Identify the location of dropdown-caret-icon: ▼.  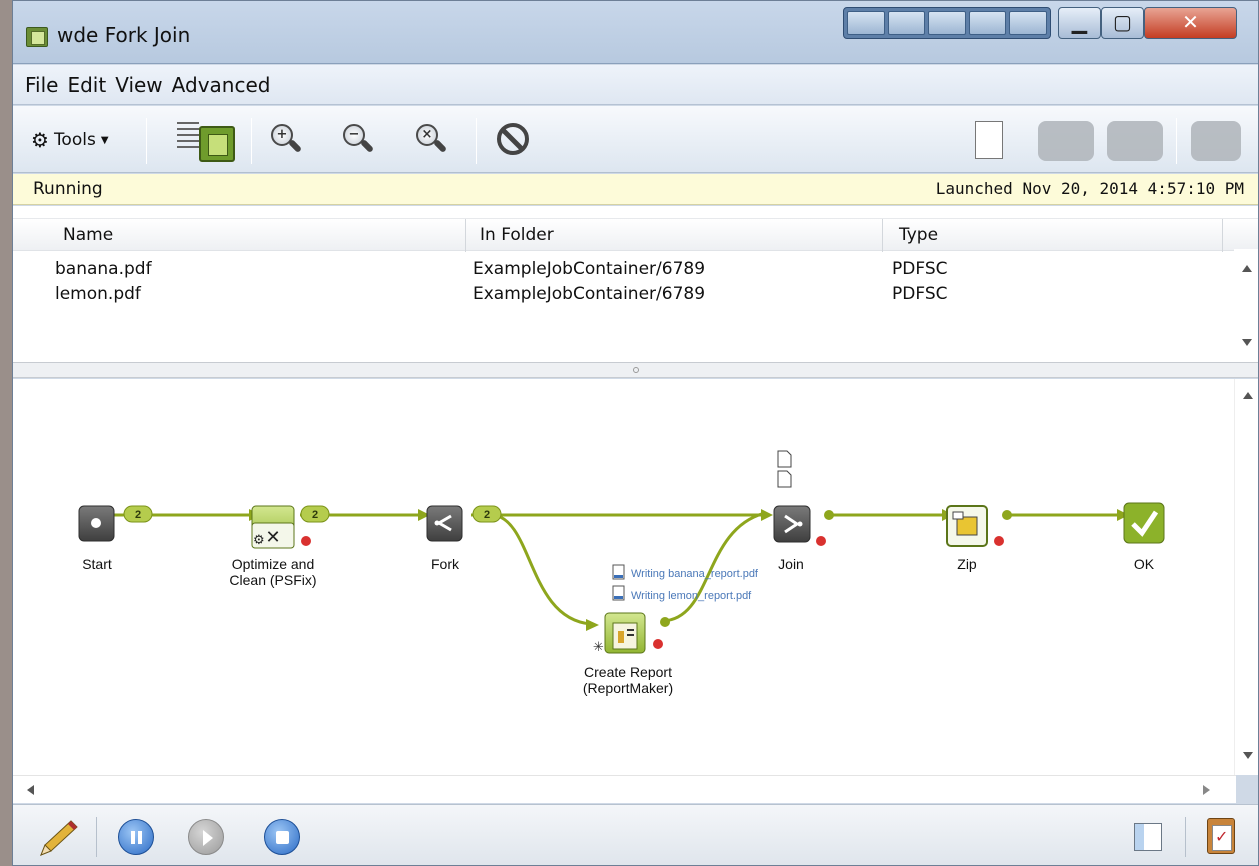
(104, 140).